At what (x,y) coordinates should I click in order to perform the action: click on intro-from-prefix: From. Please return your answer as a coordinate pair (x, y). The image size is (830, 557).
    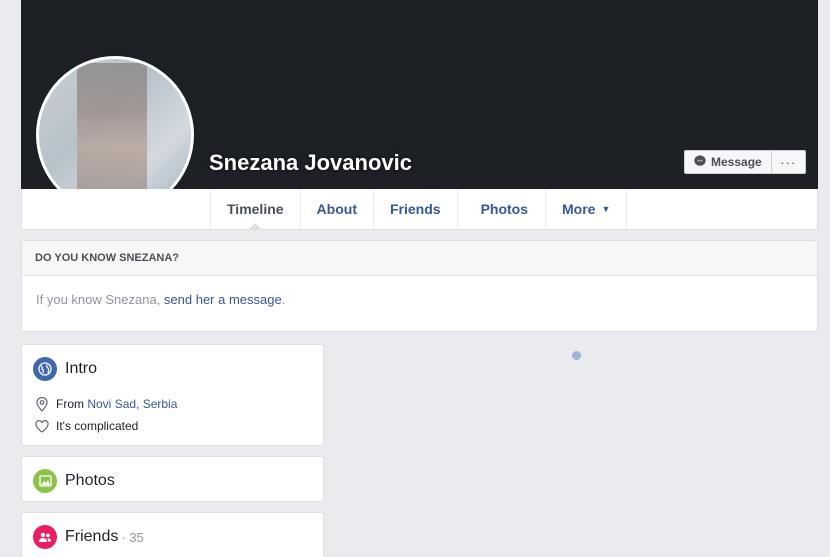
    Looking at the image, I should click on (72, 404).